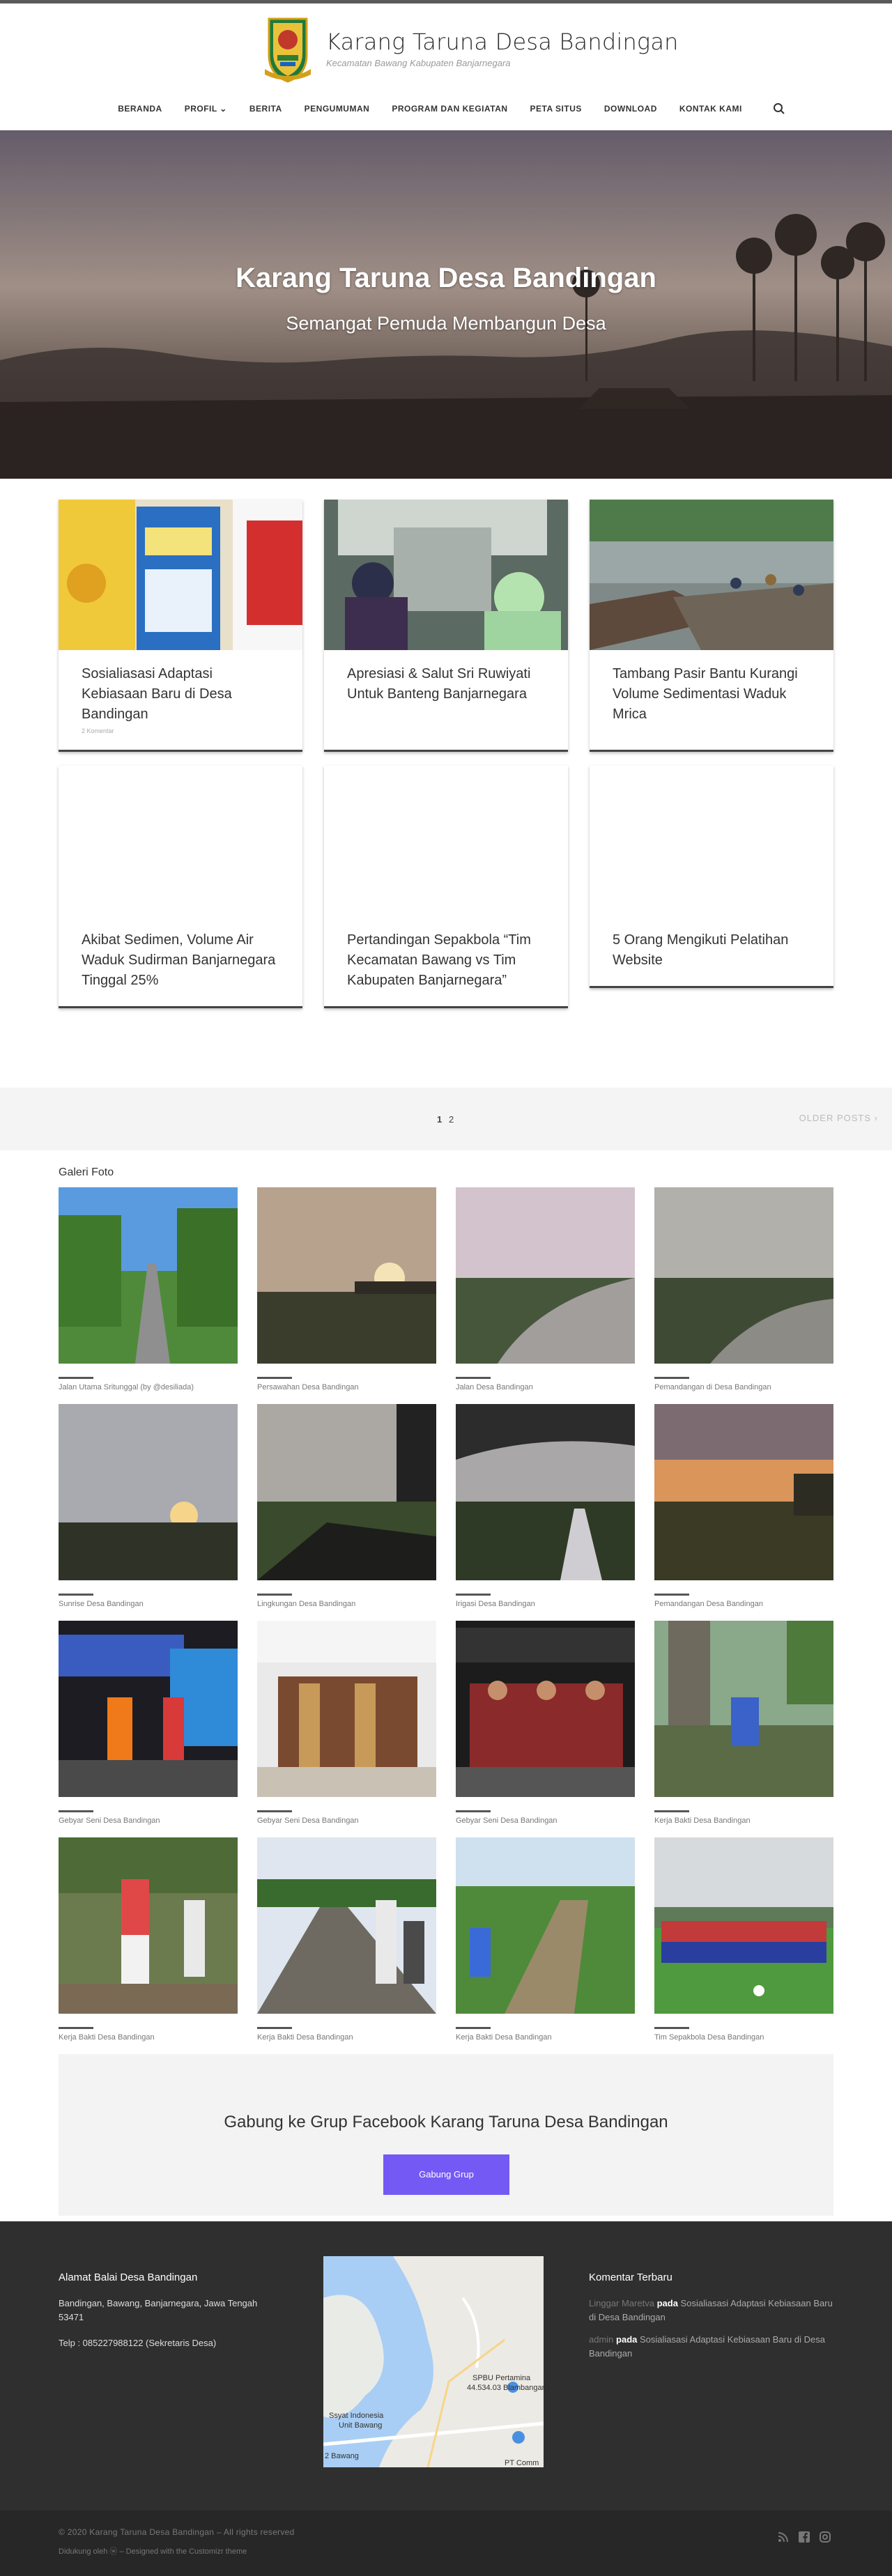 The height and width of the screenshot is (2576, 892). Describe the element at coordinates (180, 730) in the screenshot. I see `post-comments-count: 2 Komentar` at that location.